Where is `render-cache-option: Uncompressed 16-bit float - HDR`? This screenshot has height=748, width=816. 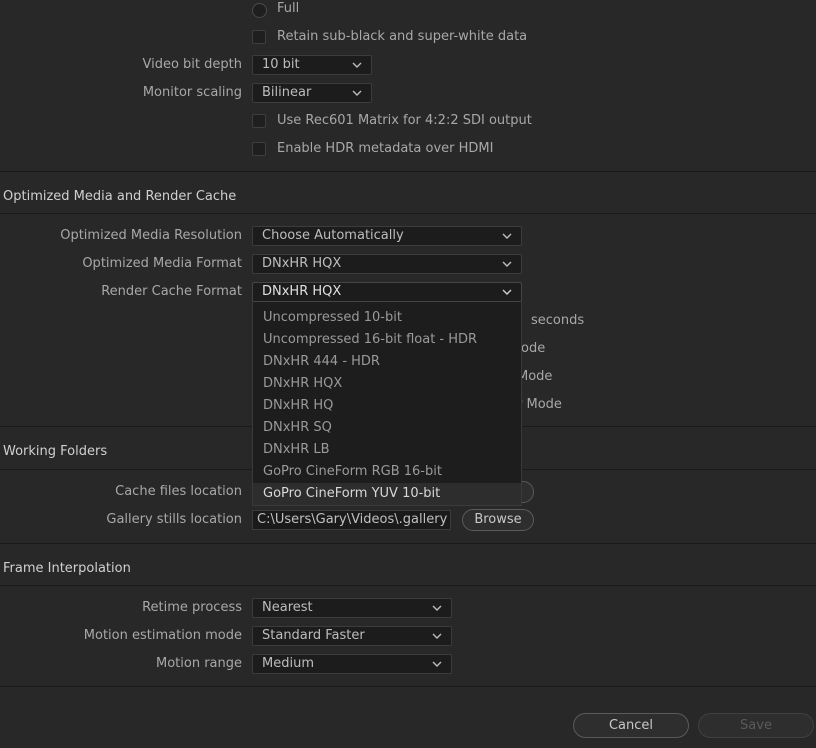 render-cache-option: Uncompressed 16-bit float - HDR is located at coordinates (387, 340).